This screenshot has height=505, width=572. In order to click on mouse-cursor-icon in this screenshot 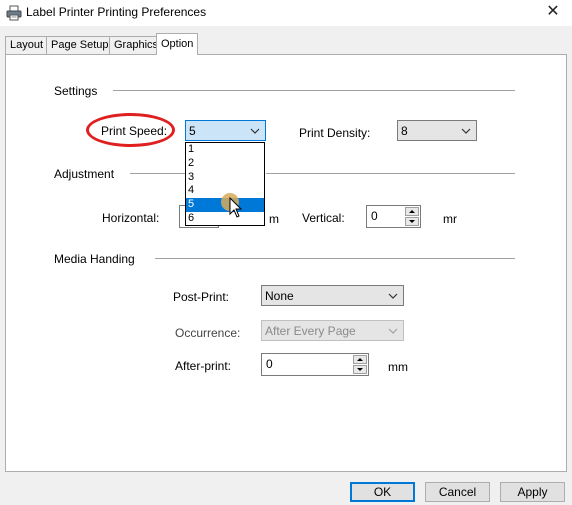, I will do `click(236, 207)`.